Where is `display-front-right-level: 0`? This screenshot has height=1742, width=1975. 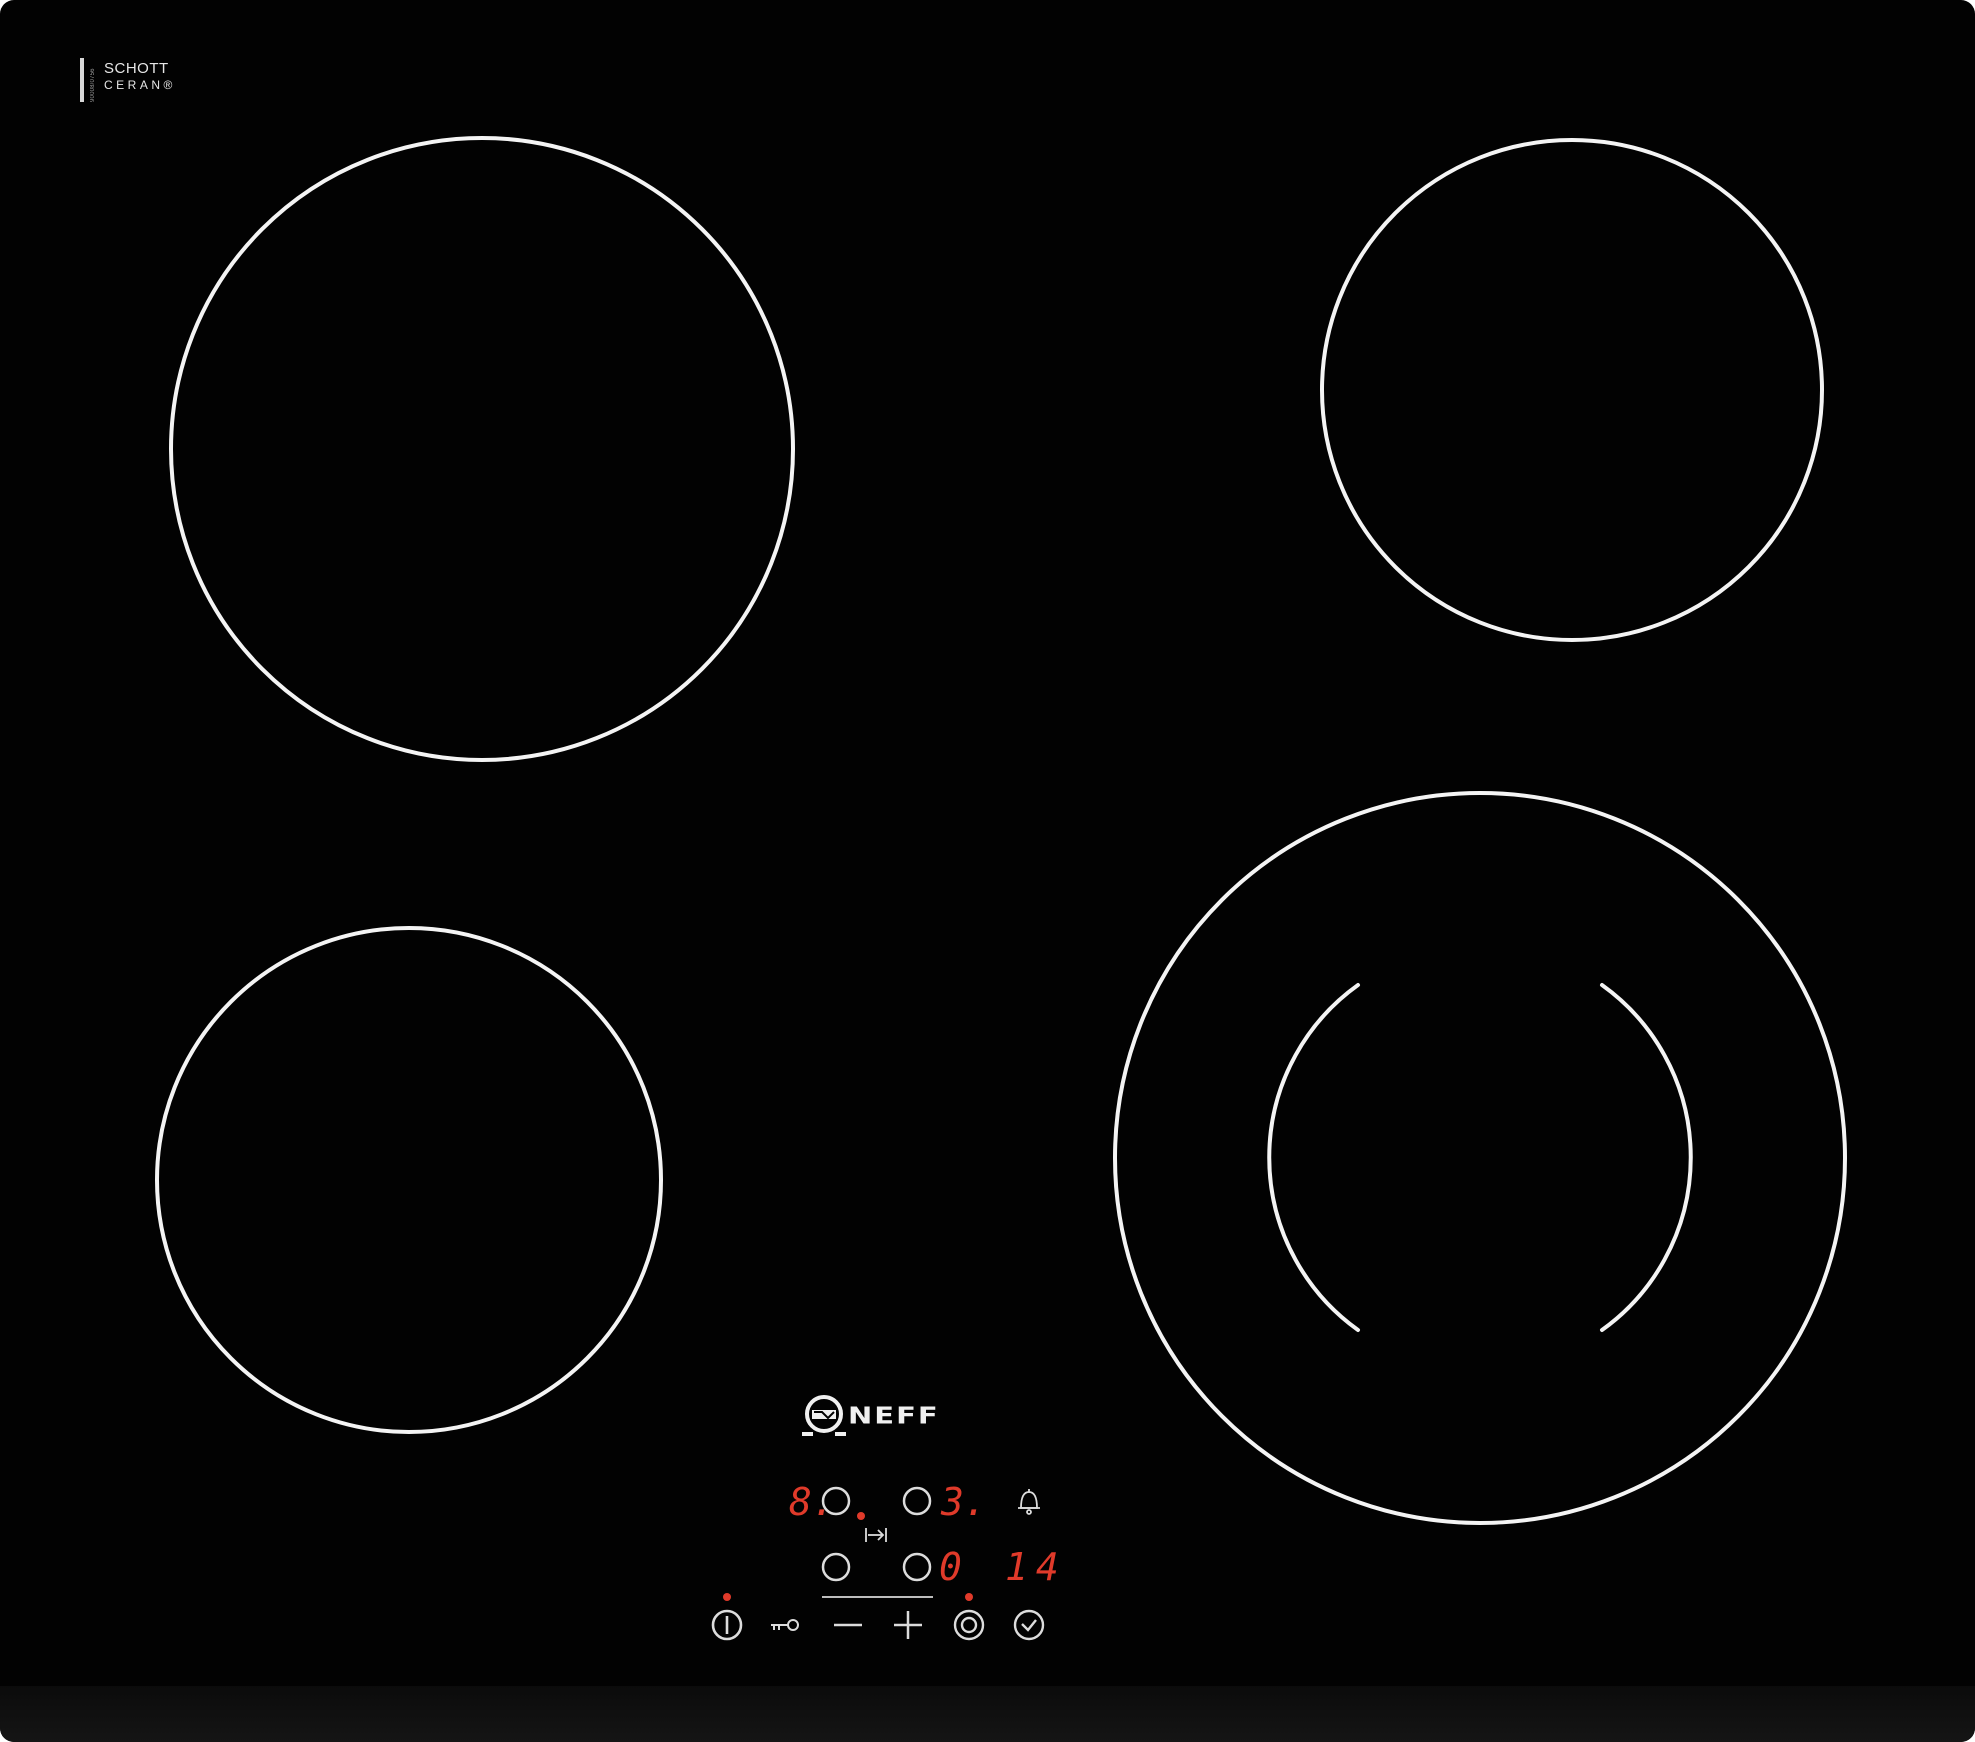 display-front-right-level: 0 is located at coordinates (950, 1567).